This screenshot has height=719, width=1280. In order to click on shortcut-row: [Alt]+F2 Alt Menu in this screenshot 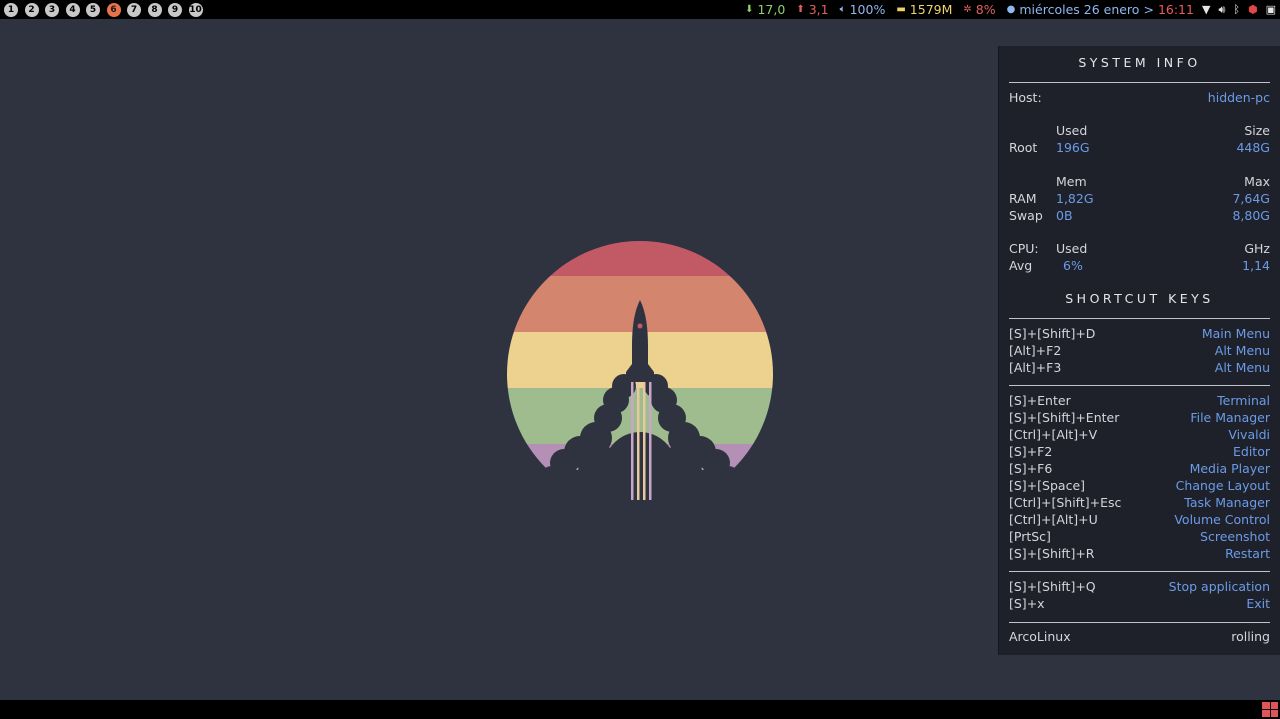, I will do `click(1139, 350)`.